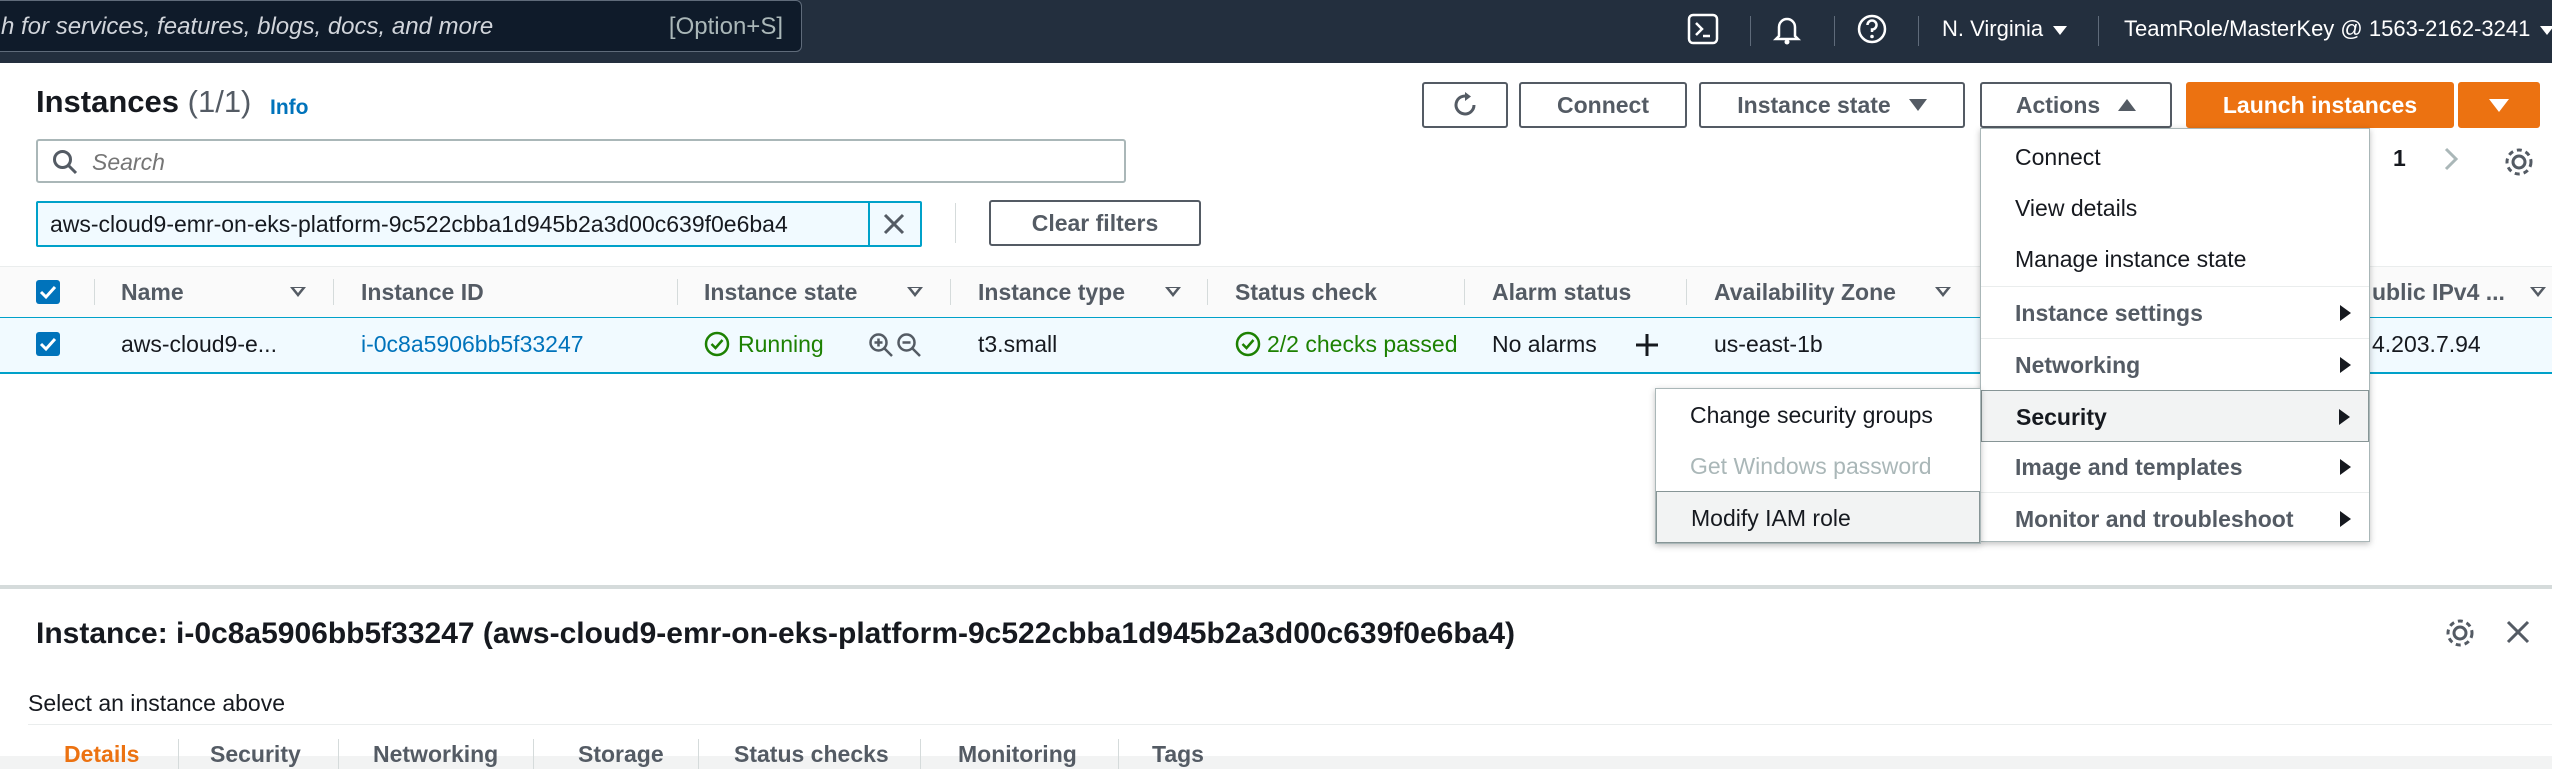 The image size is (2552, 769). What do you see at coordinates (2175, 208) in the screenshot?
I see `menu-item-view-details: View details` at bounding box center [2175, 208].